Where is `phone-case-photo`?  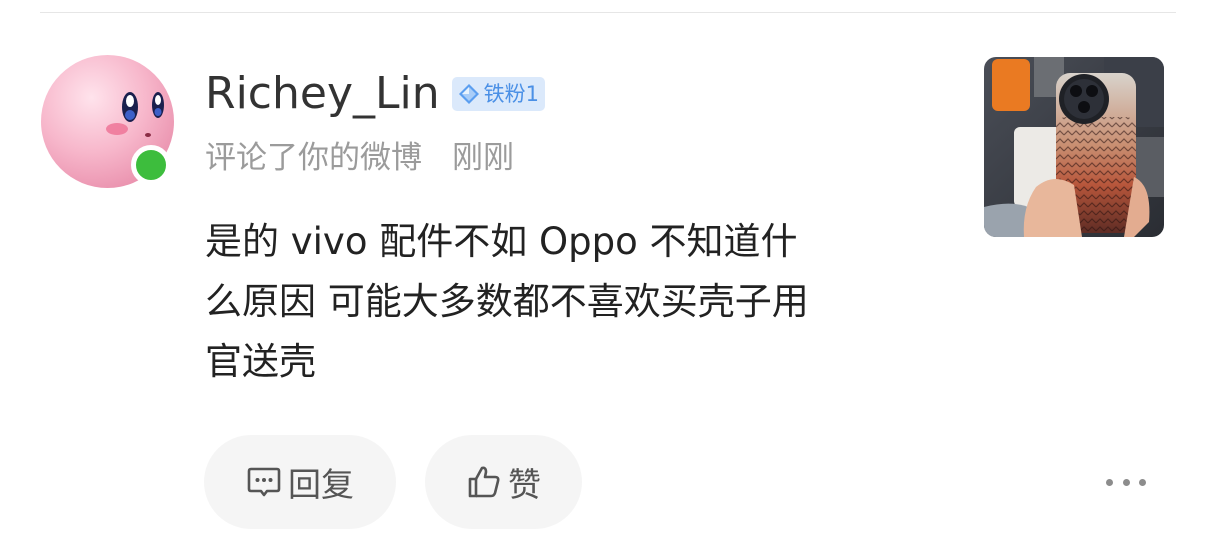 phone-case-photo is located at coordinates (1074, 147).